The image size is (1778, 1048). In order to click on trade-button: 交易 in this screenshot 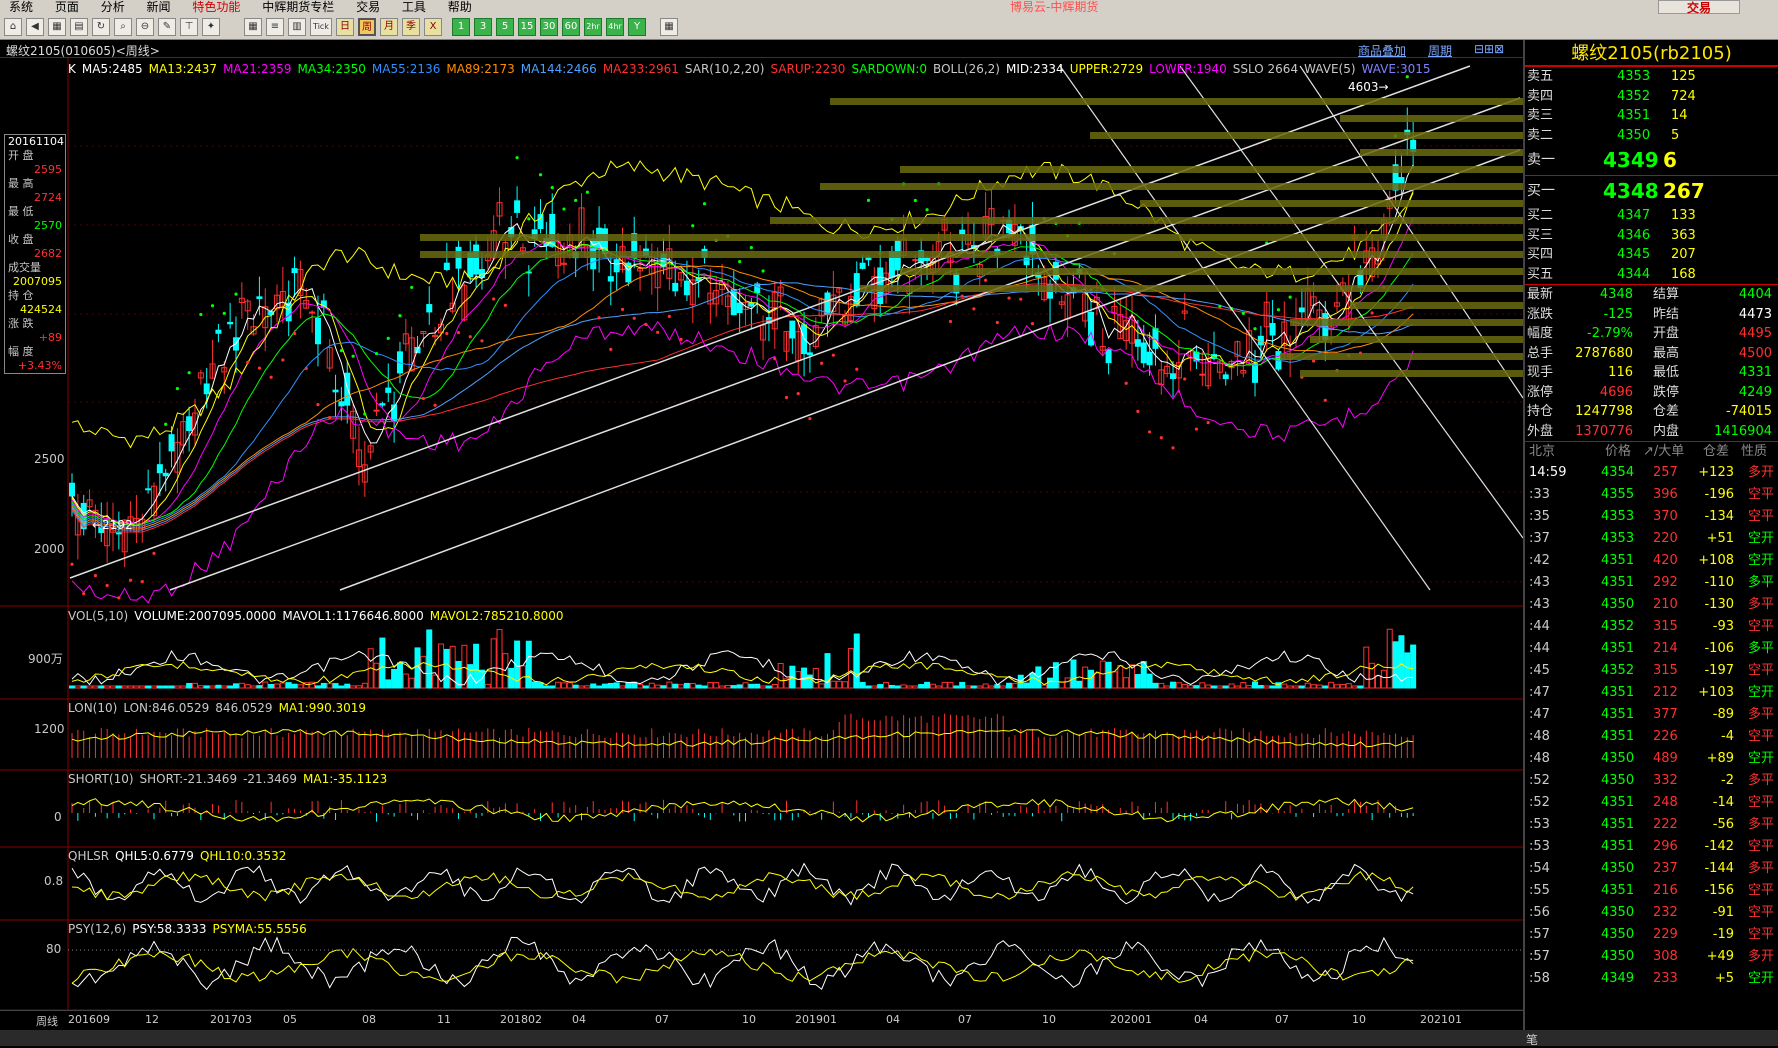, I will do `click(1699, 7)`.